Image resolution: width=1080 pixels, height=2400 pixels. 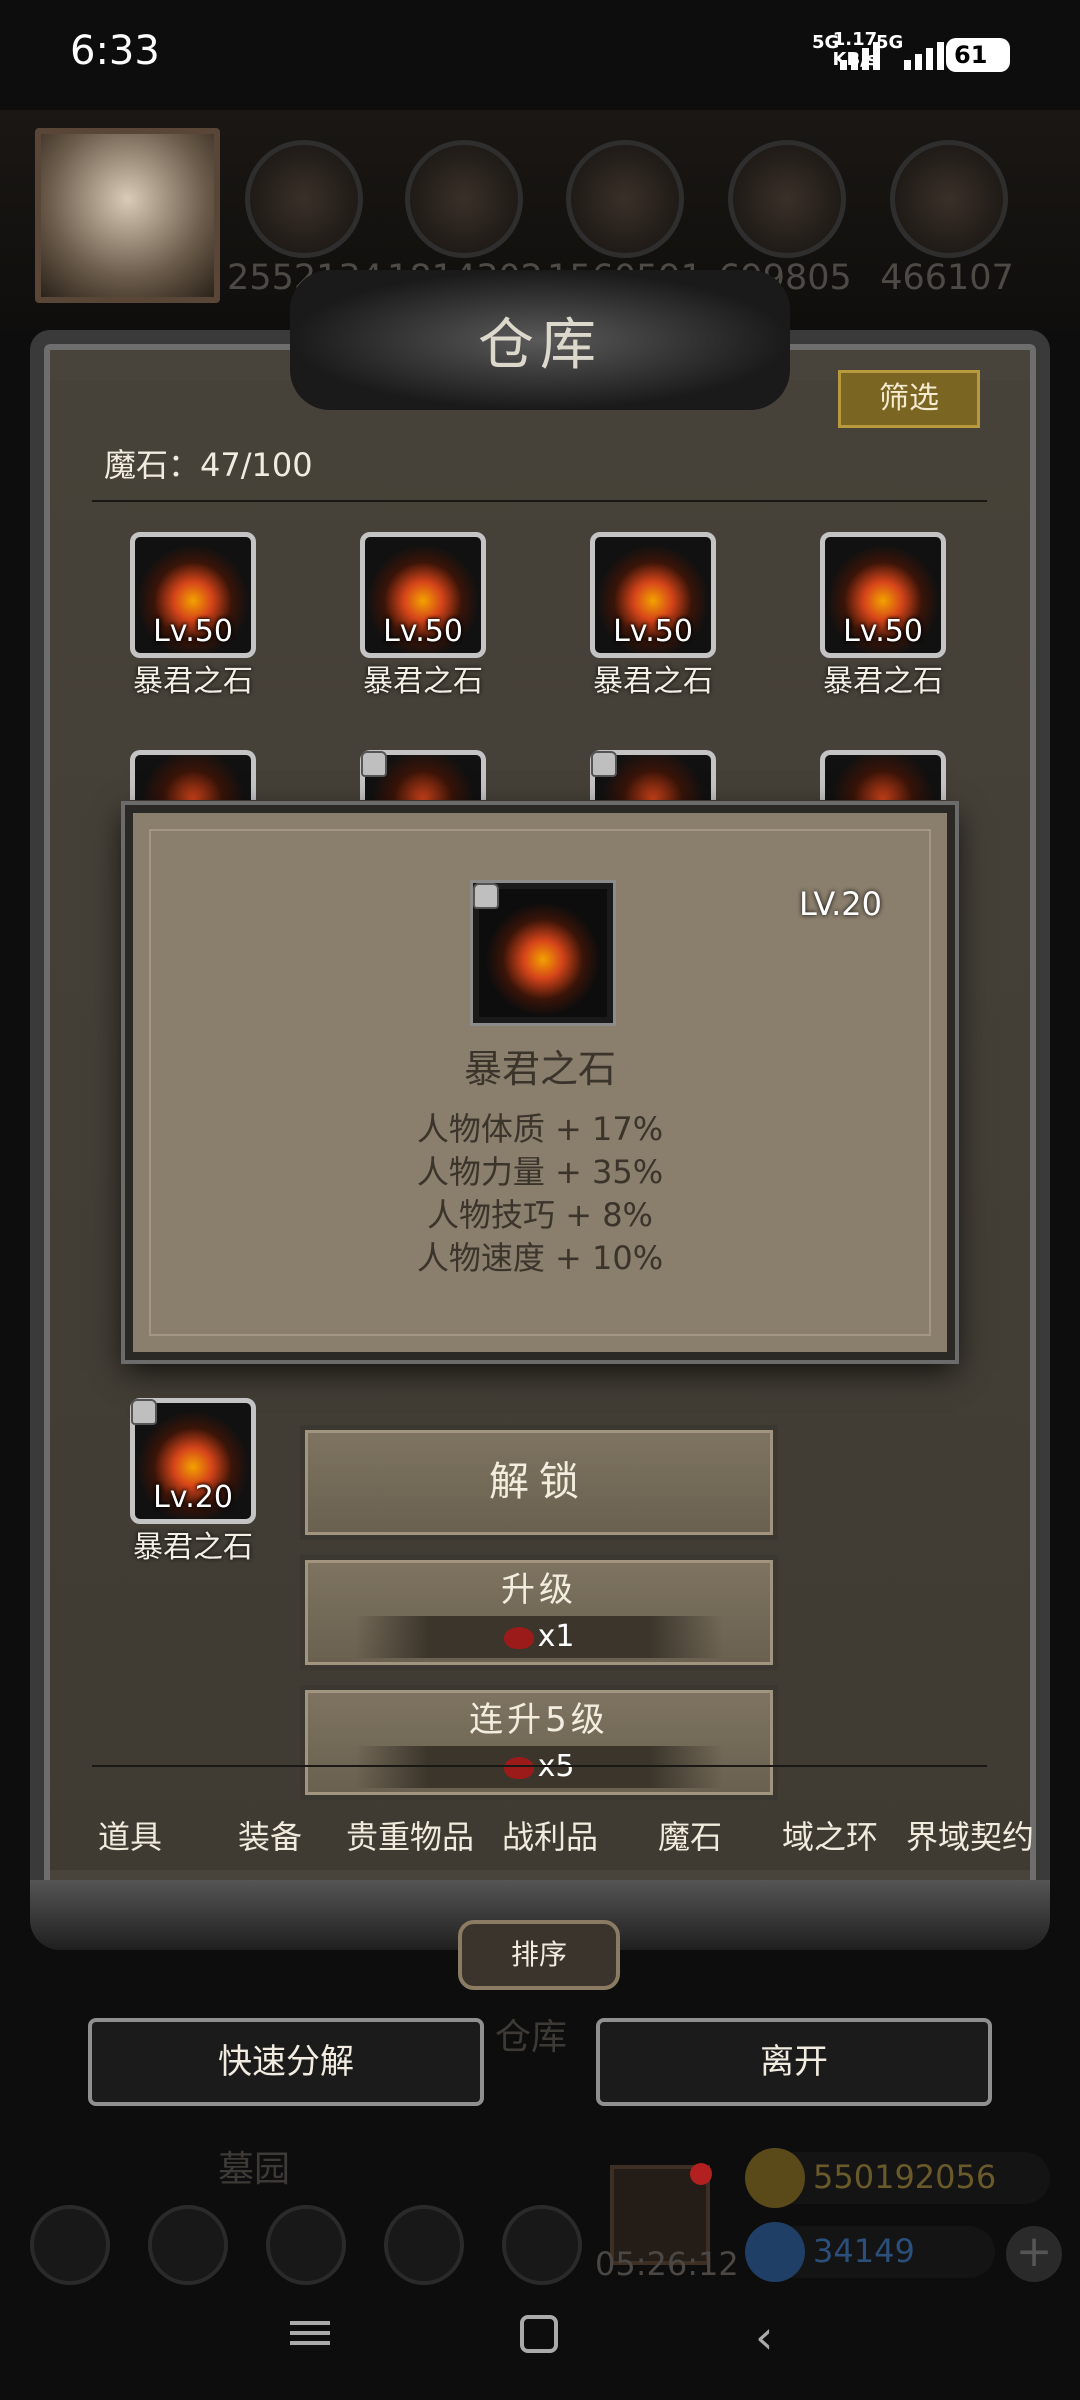 I want to click on tab-items: 道具, so click(x=130, y=1835).